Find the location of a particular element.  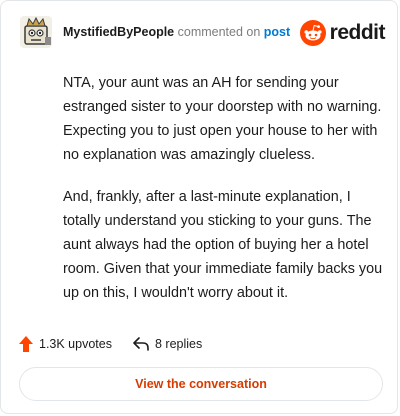

user-avatar is located at coordinates (36, 32).